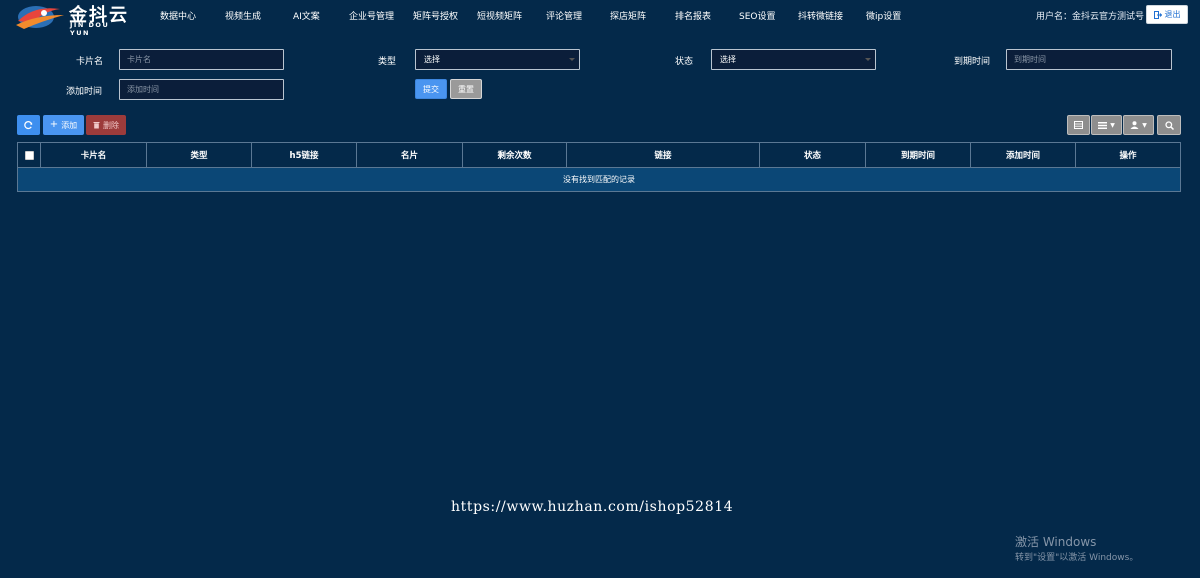 The width and height of the screenshot is (1200, 578). What do you see at coordinates (515, 155) in the screenshot?
I see `column-header-remaining-count: 剩余次数` at bounding box center [515, 155].